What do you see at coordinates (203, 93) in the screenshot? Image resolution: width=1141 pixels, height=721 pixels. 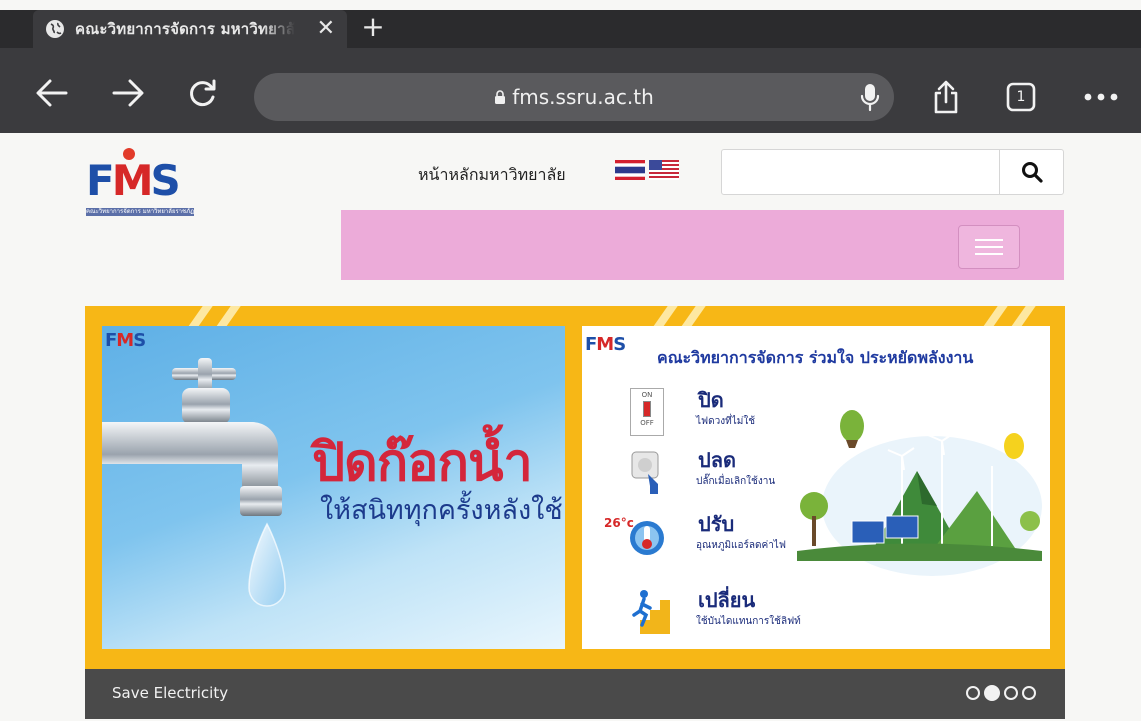 I see `reload-button` at bounding box center [203, 93].